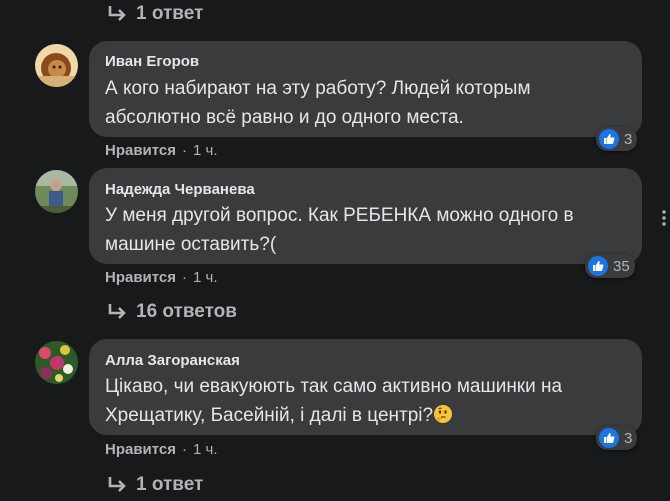 Image resolution: width=670 pixels, height=501 pixels. I want to click on comment-text-line: машине оставить?(, so click(191, 244).